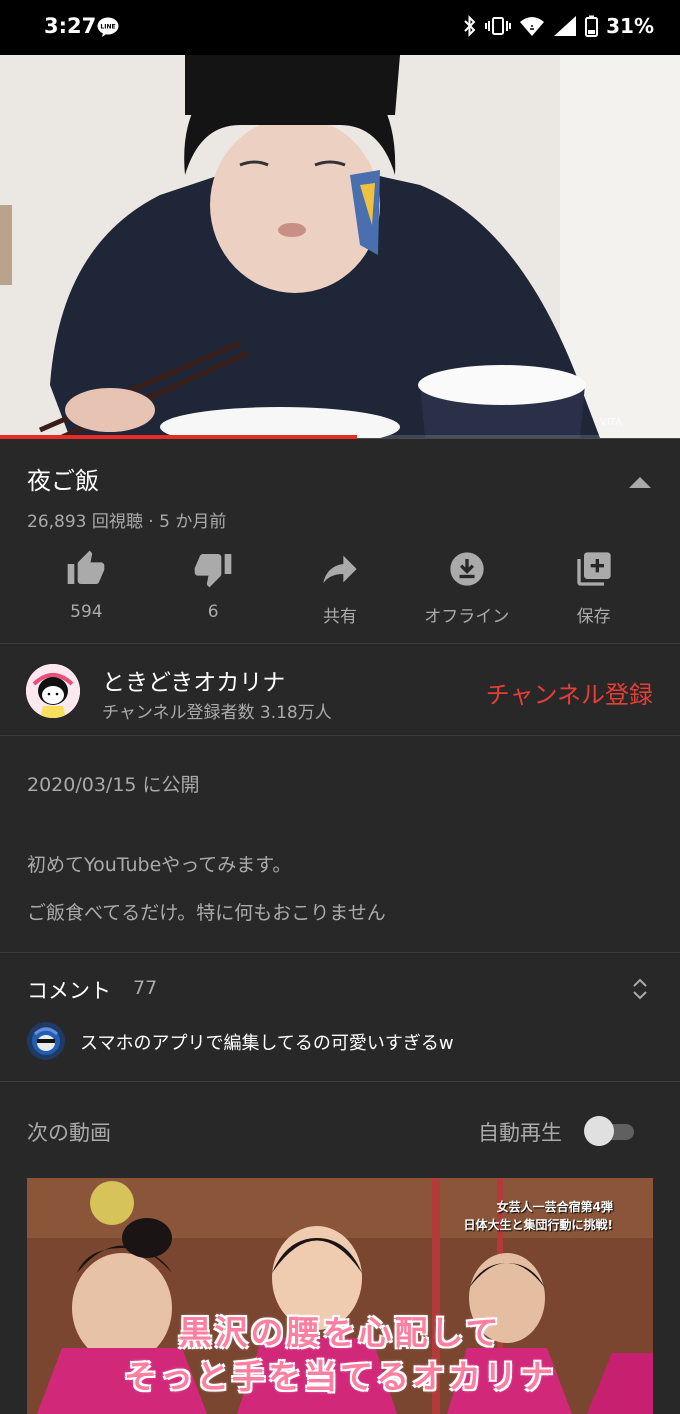  Describe the element at coordinates (159, 865) in the screenshot. I see `description-line: 初めてYouTubeやってみます。` at that location.